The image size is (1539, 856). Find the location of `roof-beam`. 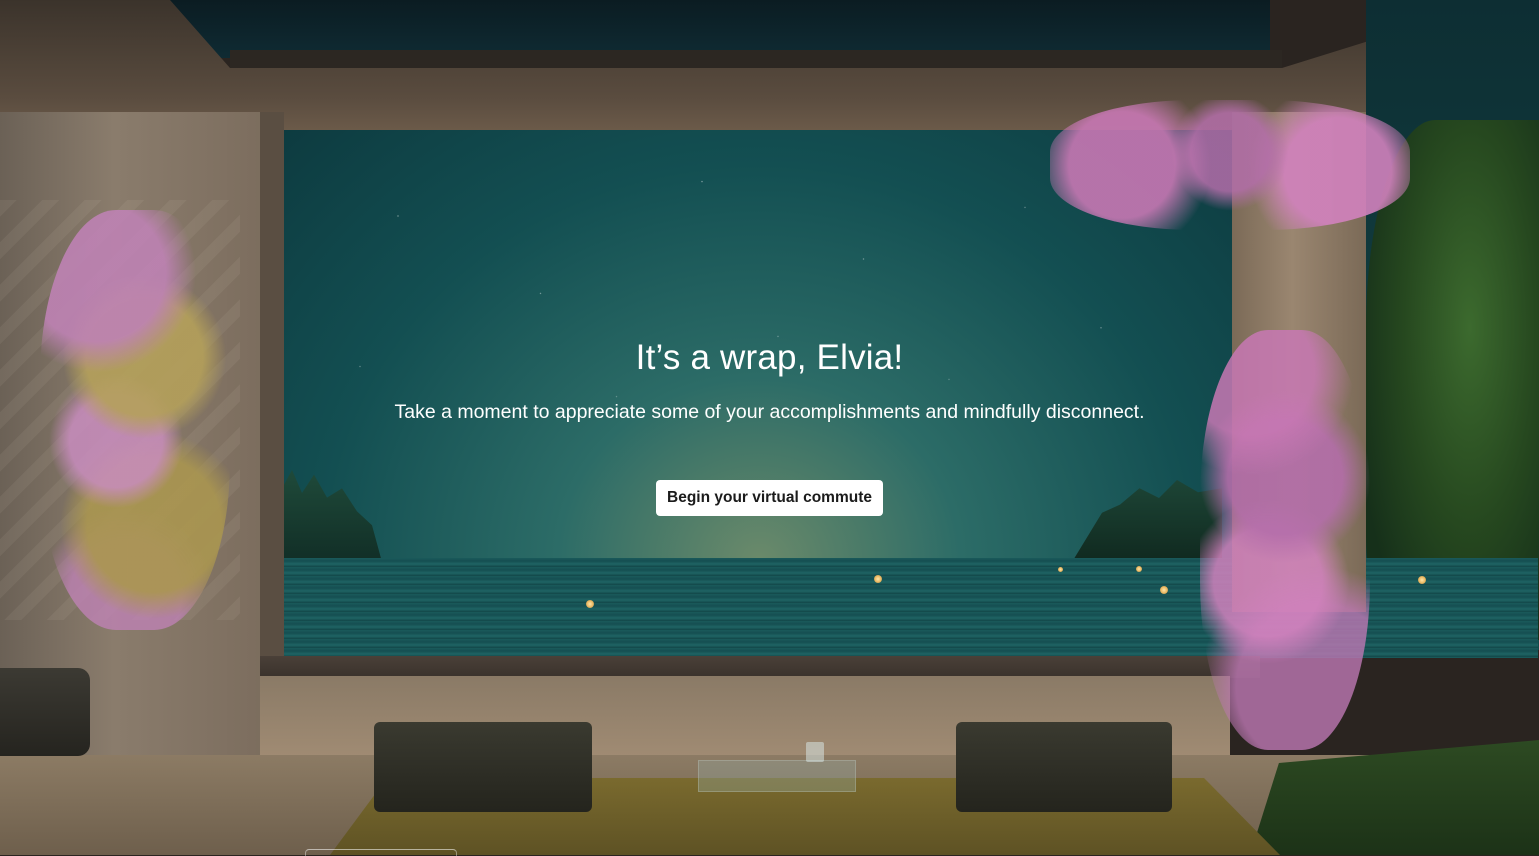

roof-beam is located at coordinates (756, 59).